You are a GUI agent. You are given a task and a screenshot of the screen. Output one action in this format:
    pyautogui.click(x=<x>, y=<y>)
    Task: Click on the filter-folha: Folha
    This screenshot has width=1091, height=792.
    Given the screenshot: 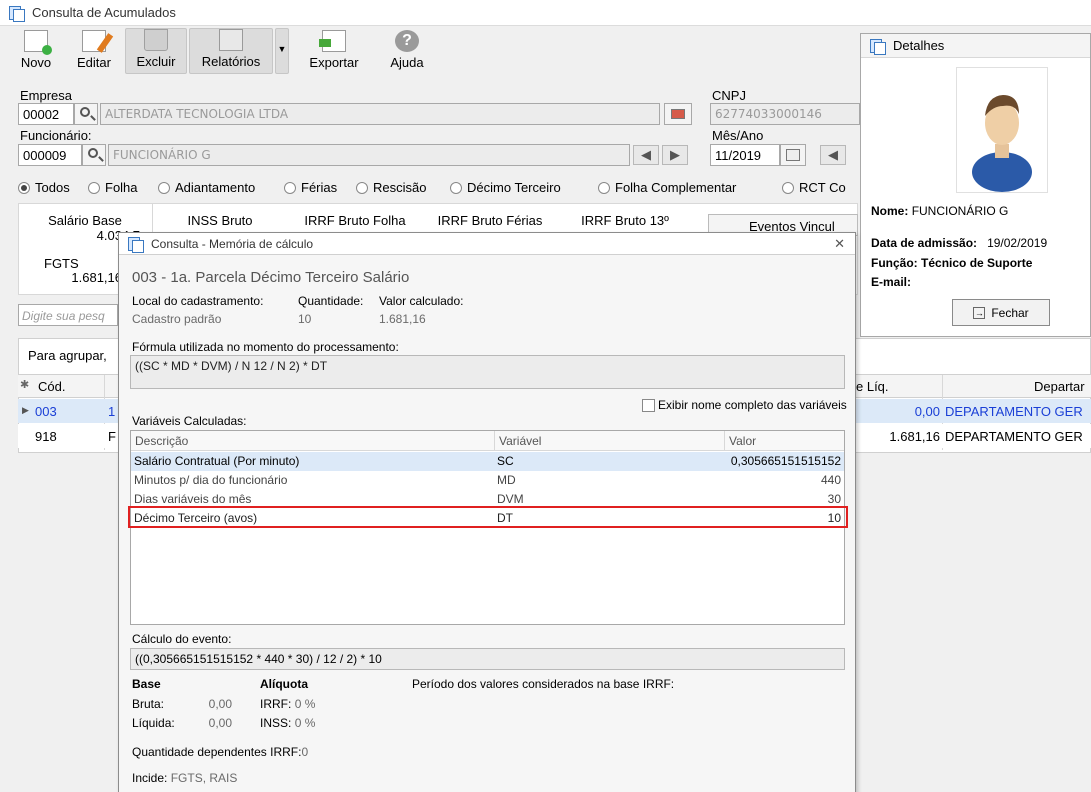 What is the action you would take?
    pyautogui.click(x=113, y=187)
    